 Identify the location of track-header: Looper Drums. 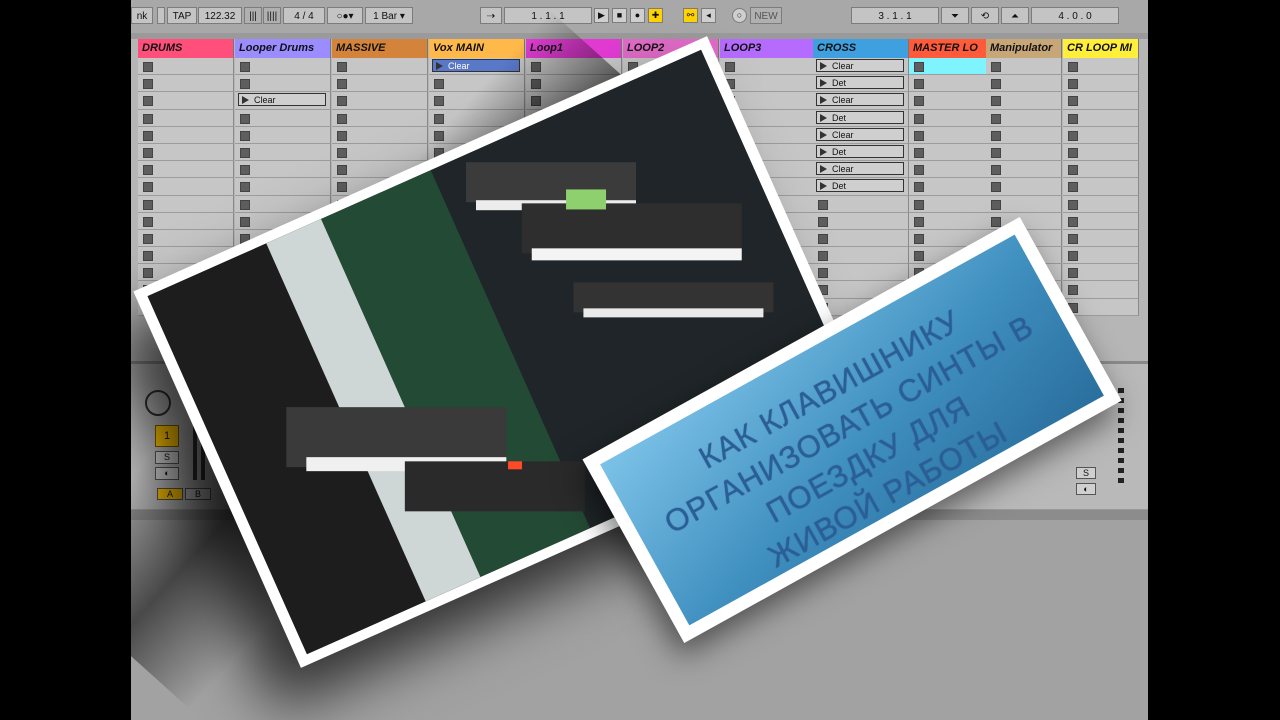
(283, 48).